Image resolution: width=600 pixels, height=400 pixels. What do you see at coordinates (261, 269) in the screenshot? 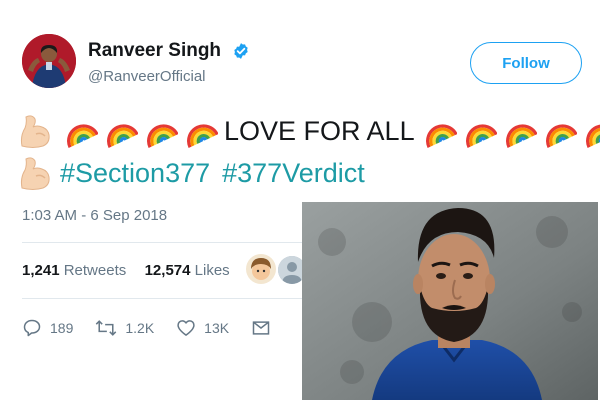
I see `liker-avatar` at bounding box center [261, 269].